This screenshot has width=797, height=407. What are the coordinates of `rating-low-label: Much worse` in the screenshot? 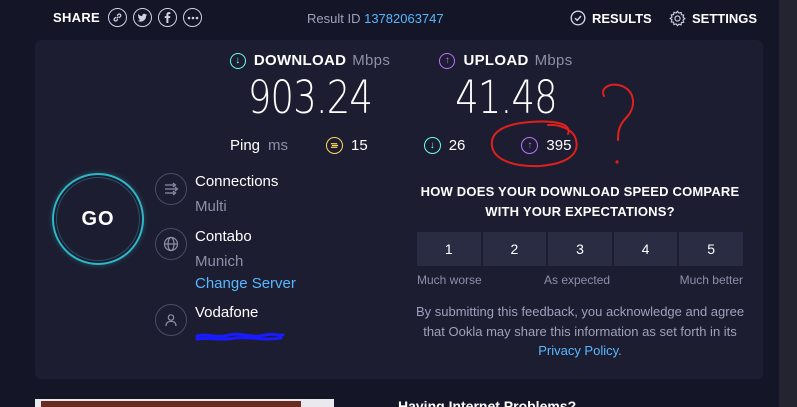 It's located at (449, 280).